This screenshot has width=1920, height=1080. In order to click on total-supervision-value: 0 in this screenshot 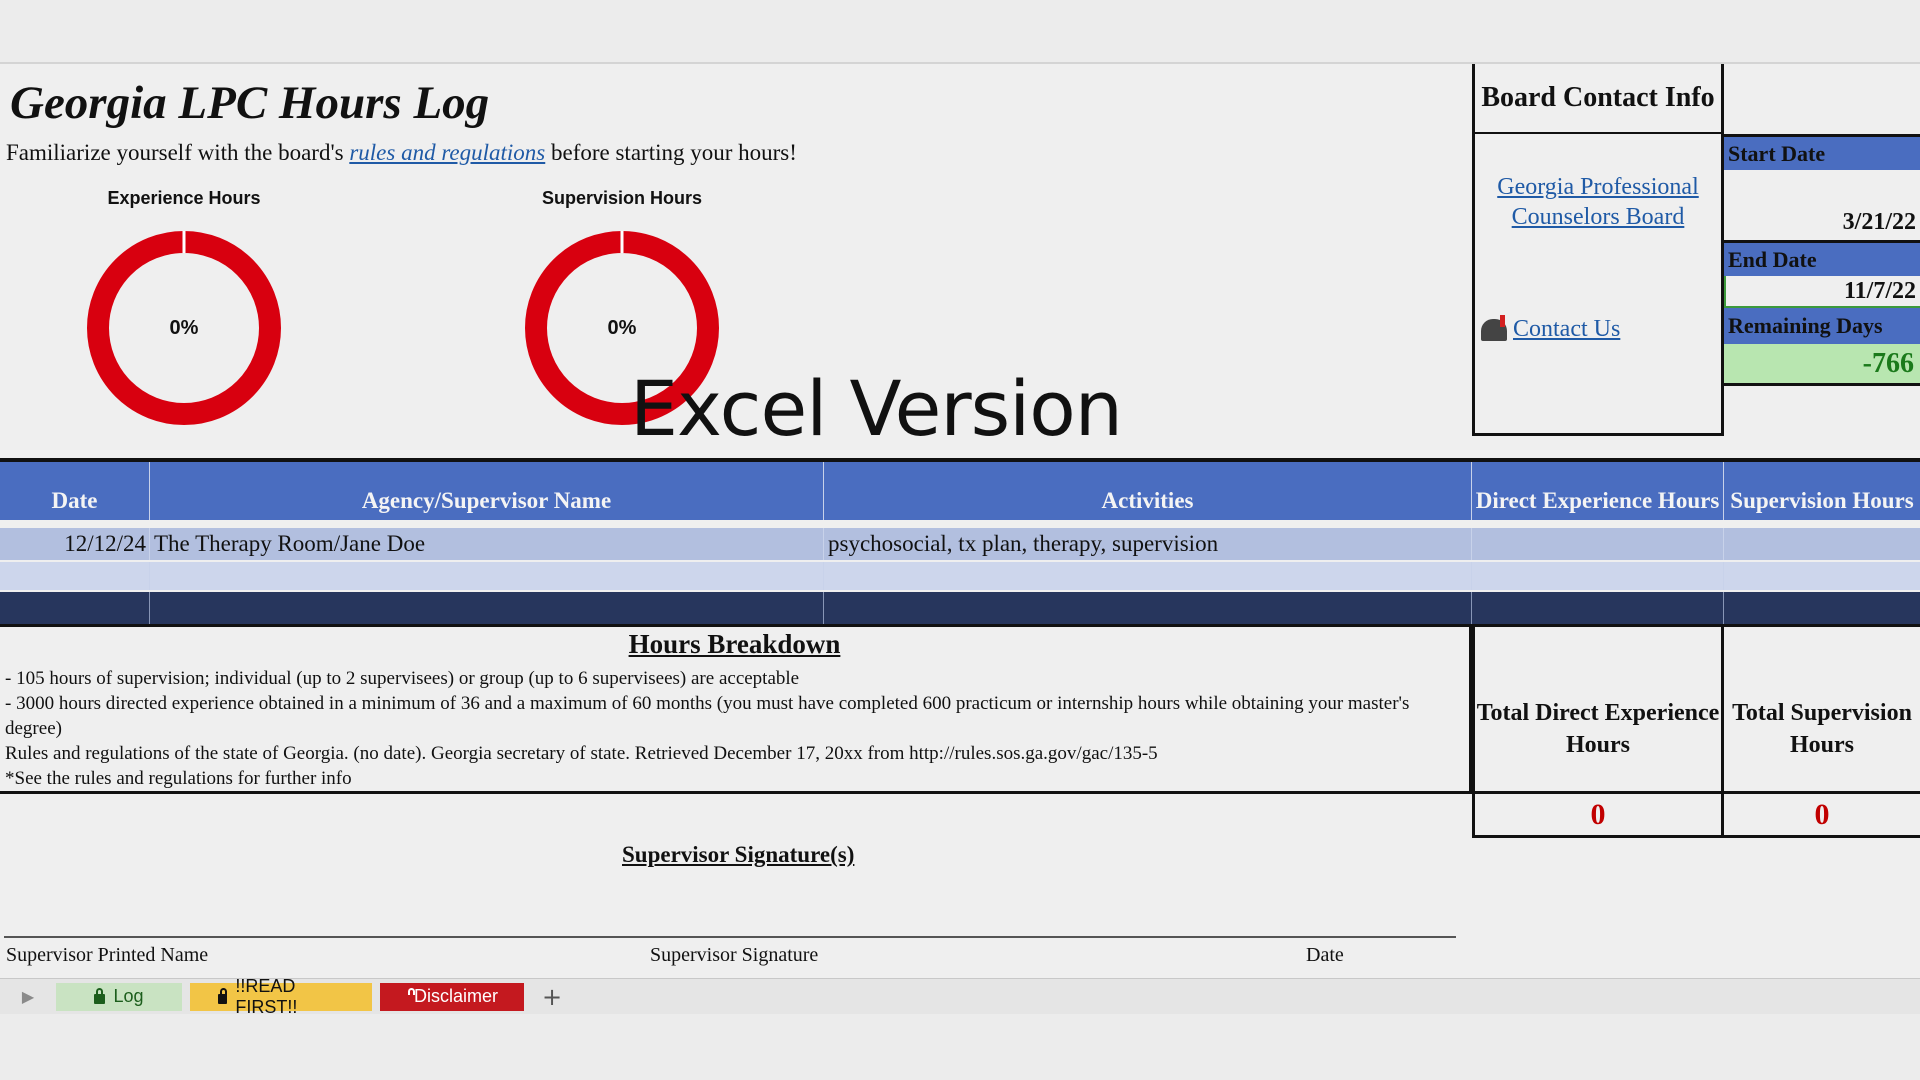, I will do `click(1822, 816)`.